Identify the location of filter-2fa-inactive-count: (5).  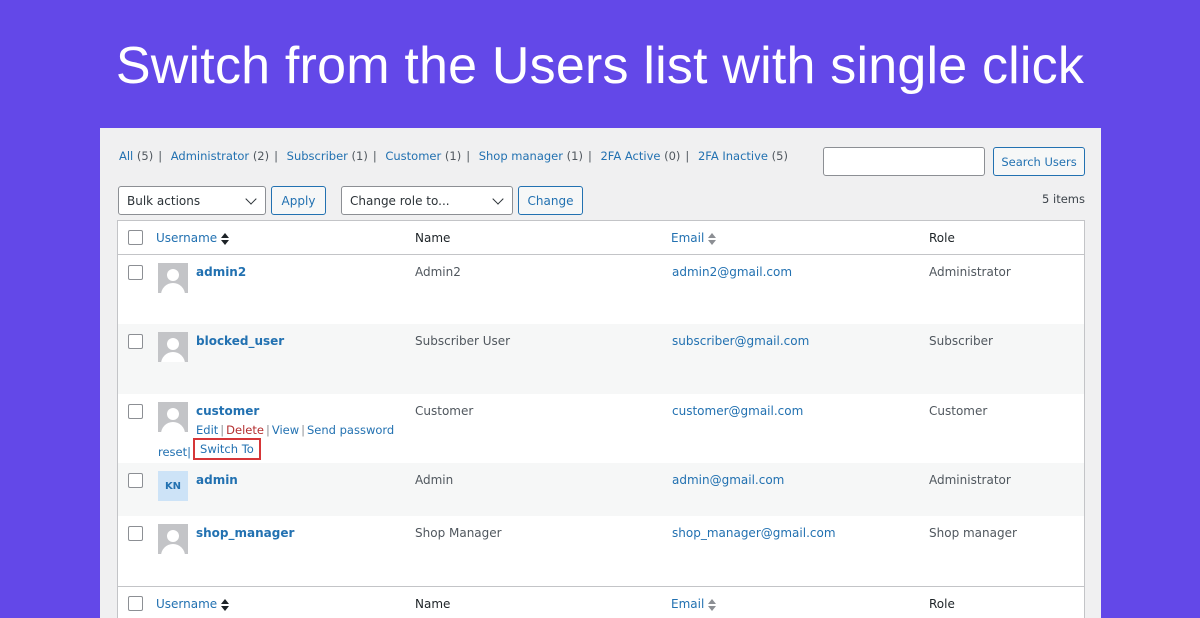
(779, 156).